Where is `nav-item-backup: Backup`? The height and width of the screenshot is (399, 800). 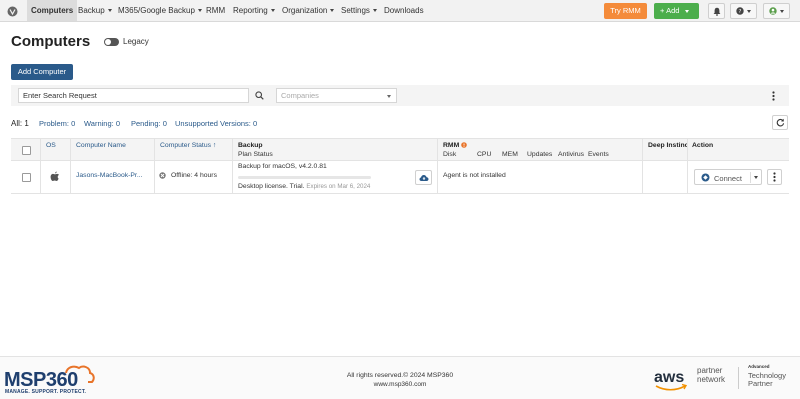 nav-item-backup: Backup is located at coordinates (95, 10).